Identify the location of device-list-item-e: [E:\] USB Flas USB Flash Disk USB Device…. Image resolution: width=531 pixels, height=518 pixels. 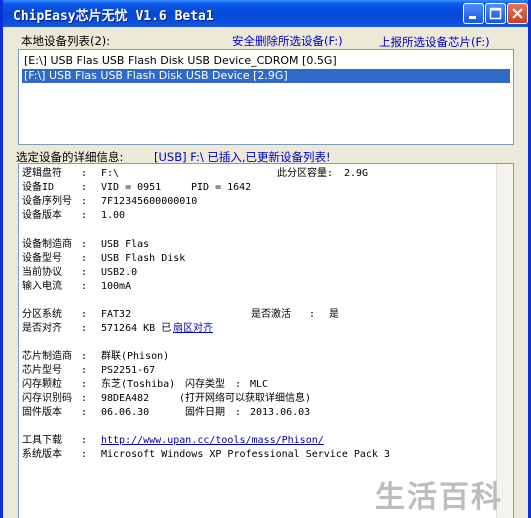
(266, 61).